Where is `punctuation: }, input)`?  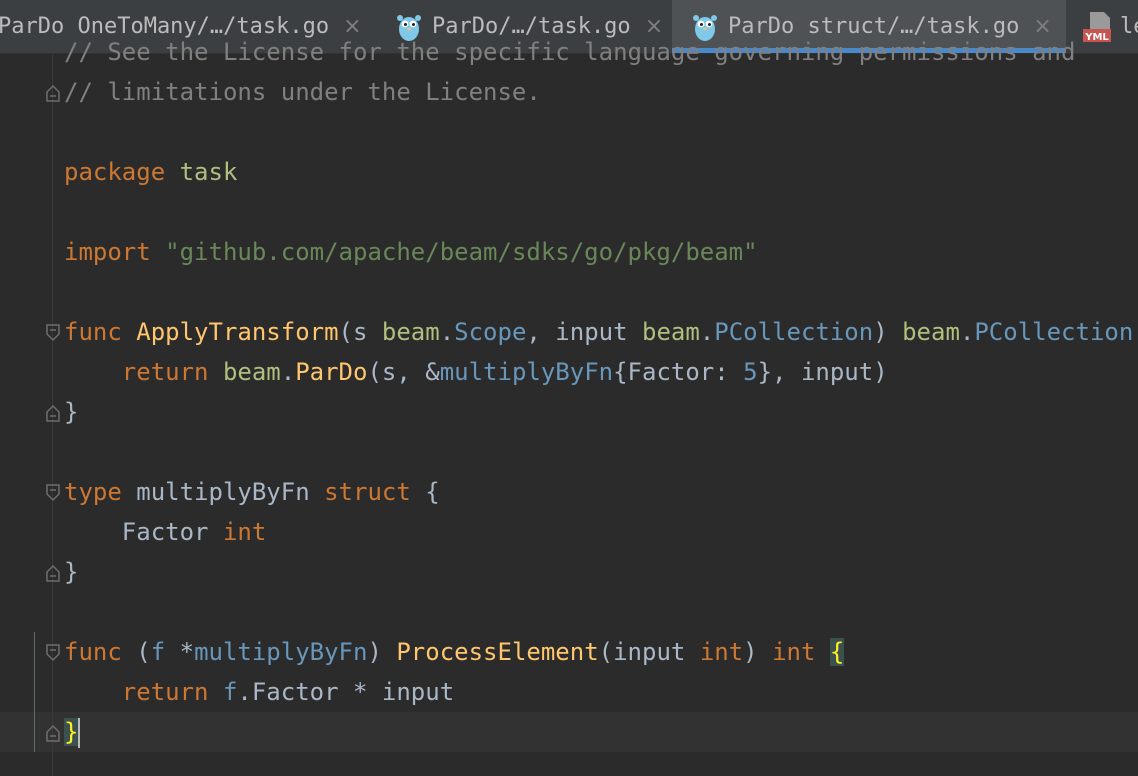 punctuation: }, input) is located at coordinates (822, 372).